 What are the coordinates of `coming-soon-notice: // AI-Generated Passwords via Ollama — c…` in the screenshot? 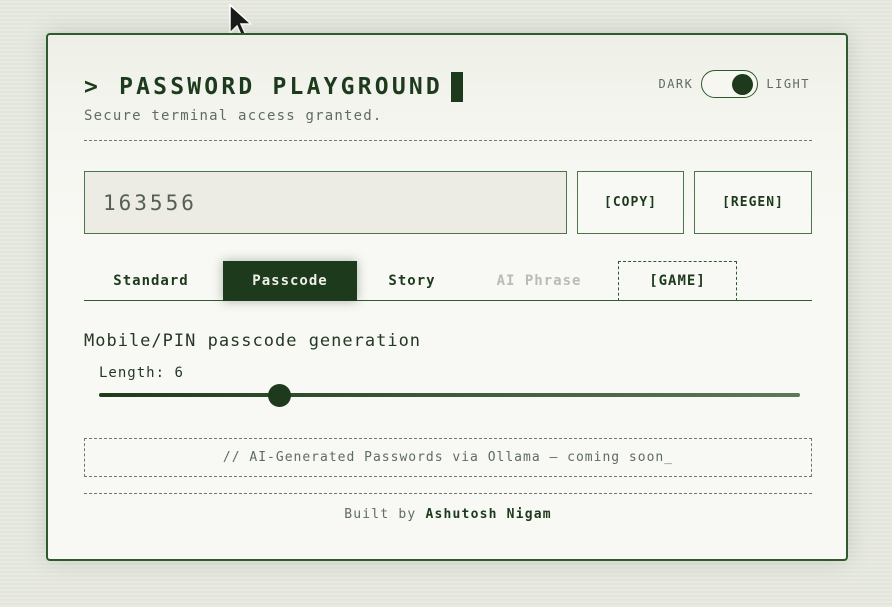 It's located at (448, 457).